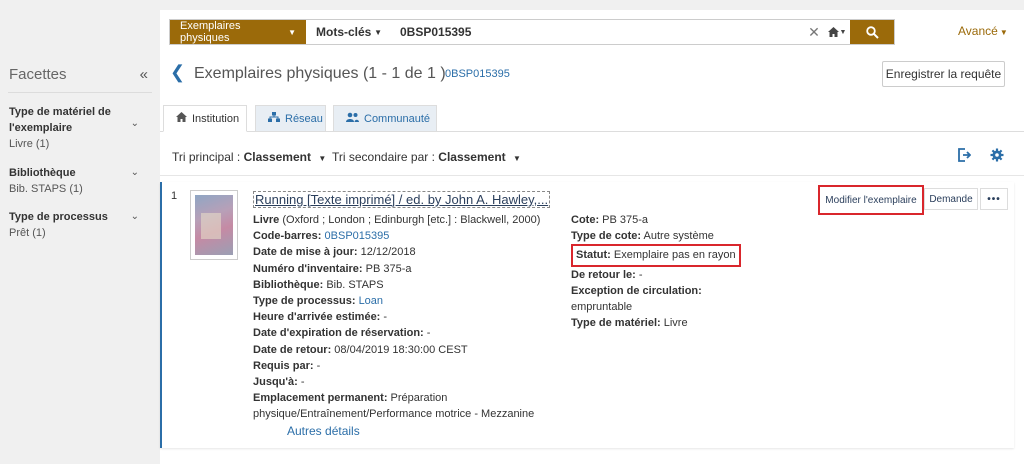 This screenshot has width=1024, height=464. What do you see at coordinates (216, 118) in the screenshot?
I see `tab-label: Institution` at bounding box center [216, 118].